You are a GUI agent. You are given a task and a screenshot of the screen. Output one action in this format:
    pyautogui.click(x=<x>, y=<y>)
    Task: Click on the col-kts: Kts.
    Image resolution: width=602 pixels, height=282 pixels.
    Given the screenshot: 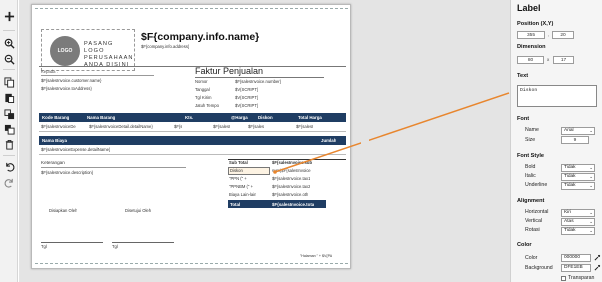 What is the action you would take?
    pyautogui.click(x=189, y=117)
    